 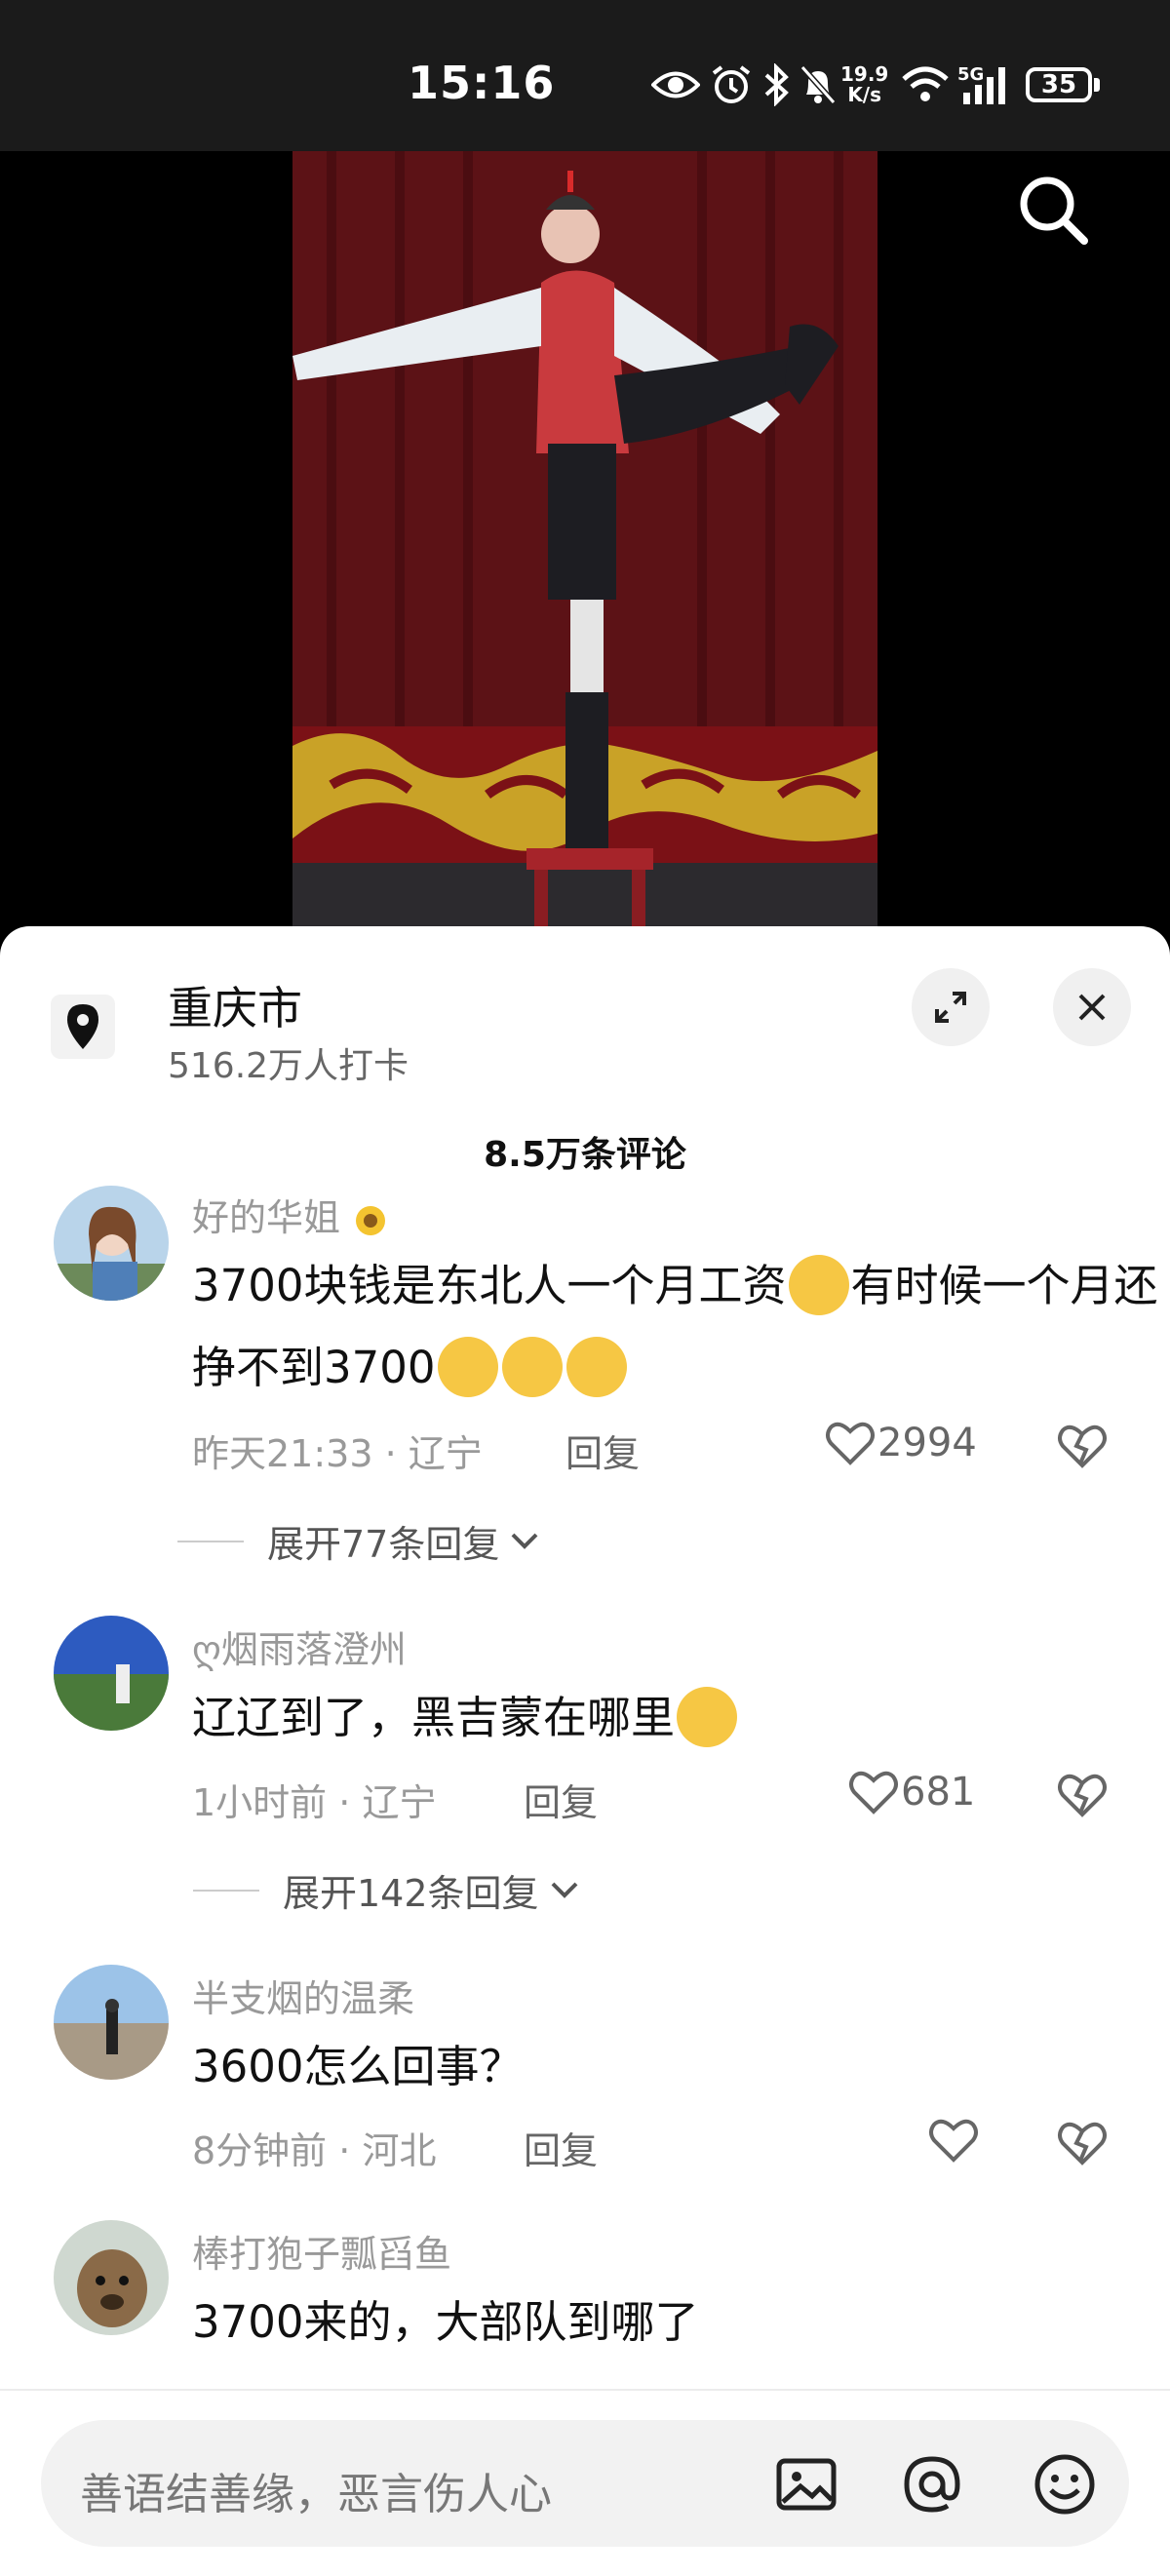 I want to click on expand-replies: 展开77条回复, so click(x=360, y=1541).